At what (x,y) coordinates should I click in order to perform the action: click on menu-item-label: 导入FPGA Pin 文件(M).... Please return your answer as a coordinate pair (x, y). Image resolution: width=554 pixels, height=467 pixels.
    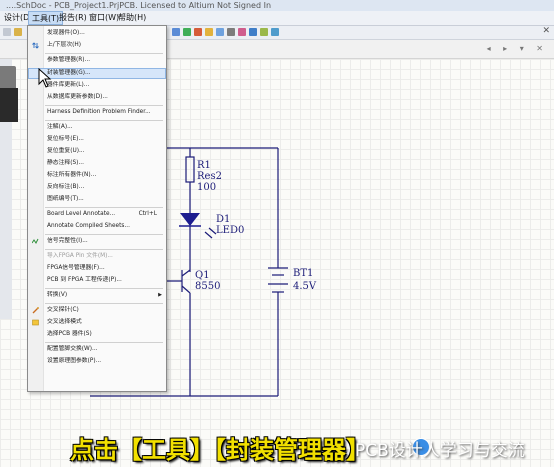
    Looking at the image, I should click on (80, 256).